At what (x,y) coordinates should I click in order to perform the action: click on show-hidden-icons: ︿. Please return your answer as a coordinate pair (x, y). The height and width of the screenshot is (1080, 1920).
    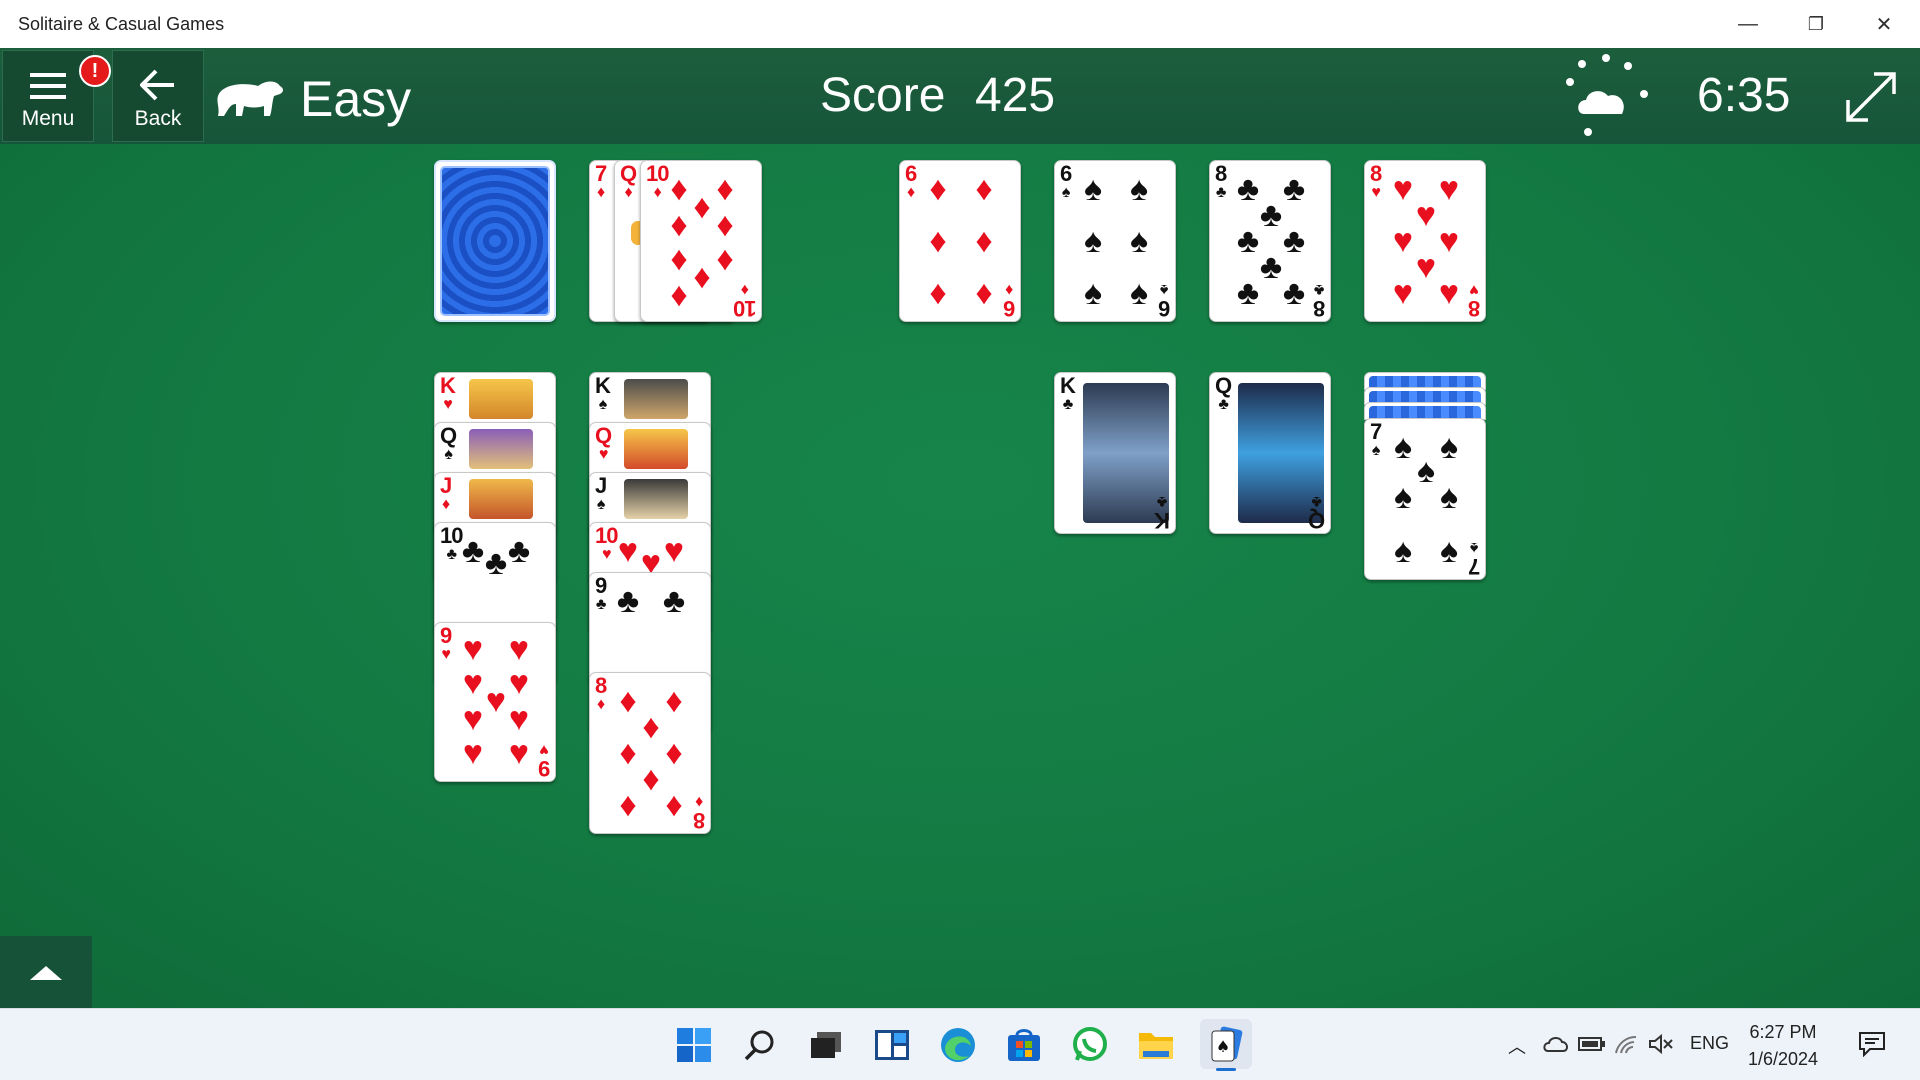
    Looking at the image, I should click on (1517, 1046).